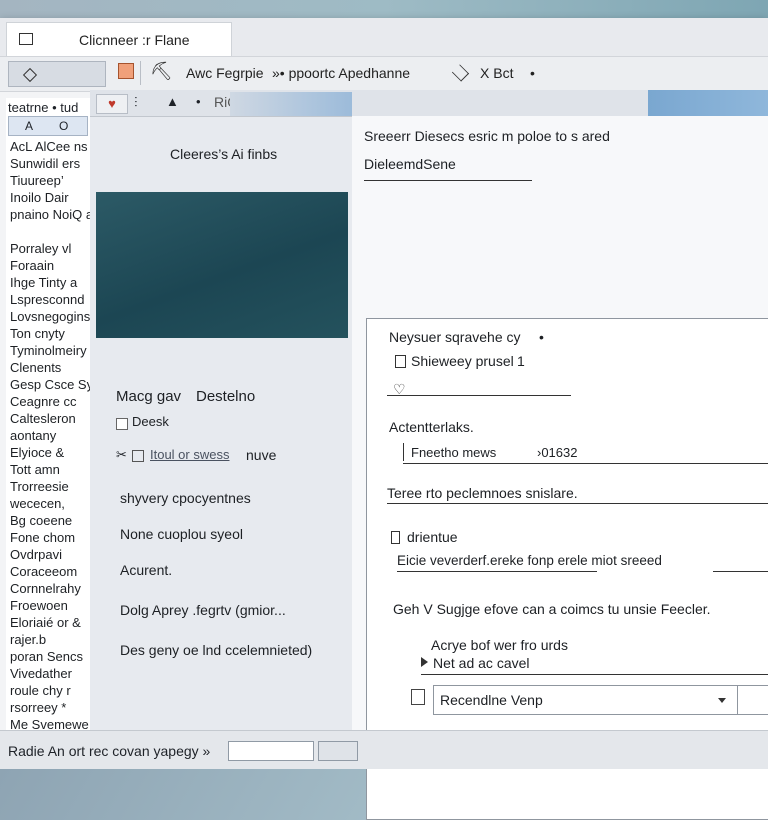 This screenshot has width=768, height=820. I want to click on list-item: Elyioce &, so click(50, 452).